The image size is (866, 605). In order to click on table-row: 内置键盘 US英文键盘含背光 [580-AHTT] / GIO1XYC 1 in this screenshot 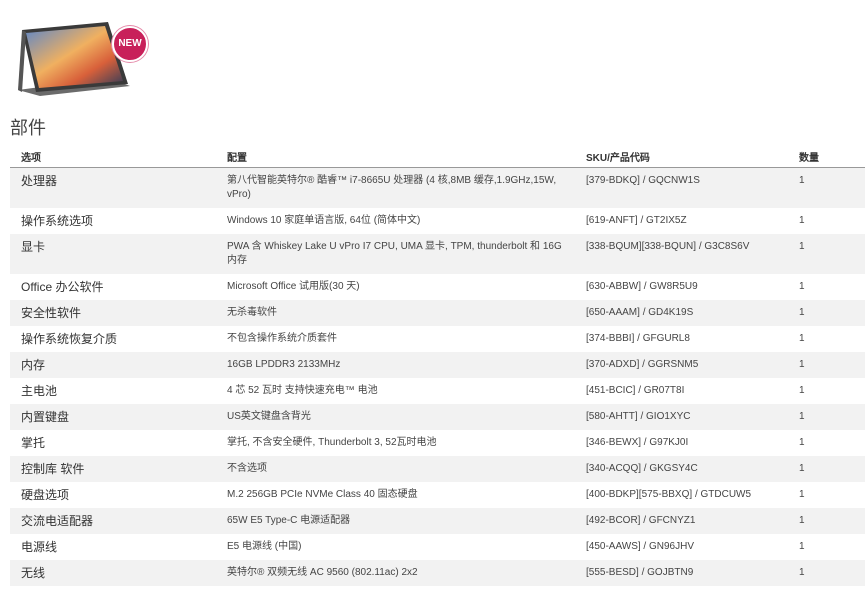, I will do `click(437, 417)`.